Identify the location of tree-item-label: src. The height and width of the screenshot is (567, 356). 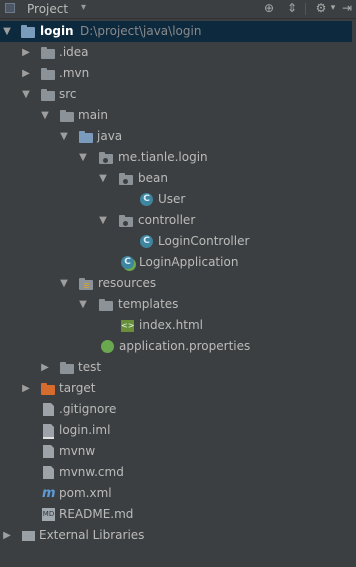
(68, 94).